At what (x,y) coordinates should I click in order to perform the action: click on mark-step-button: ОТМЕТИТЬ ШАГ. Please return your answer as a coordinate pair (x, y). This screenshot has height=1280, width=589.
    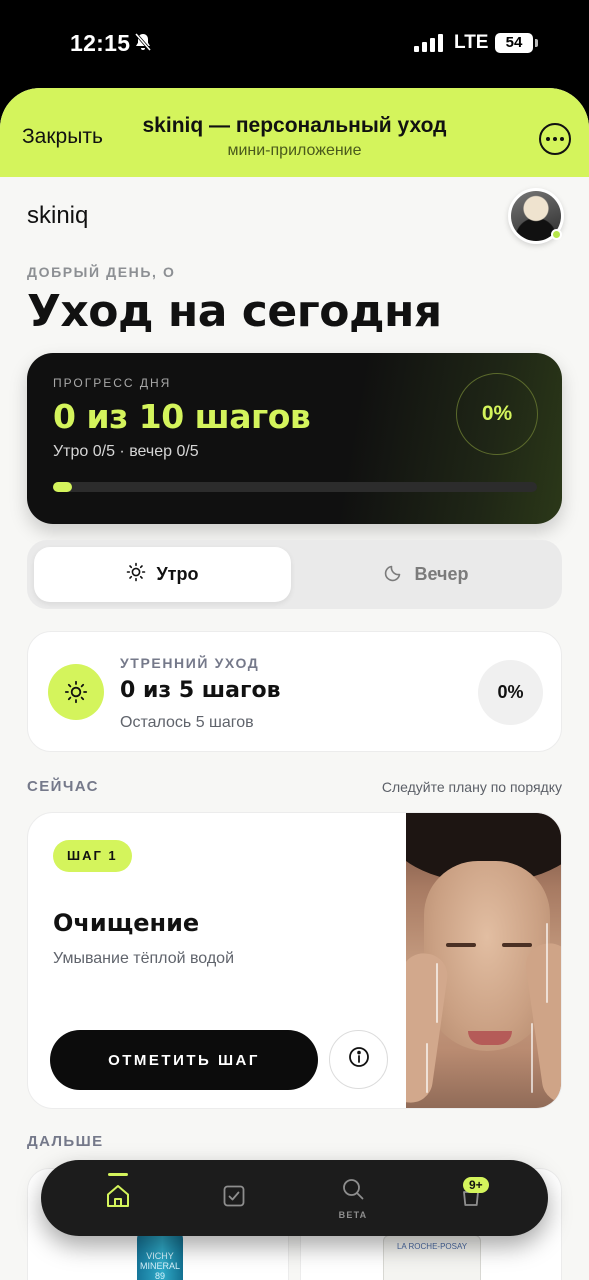
    Looking at the image, I should click on (184, 1060).